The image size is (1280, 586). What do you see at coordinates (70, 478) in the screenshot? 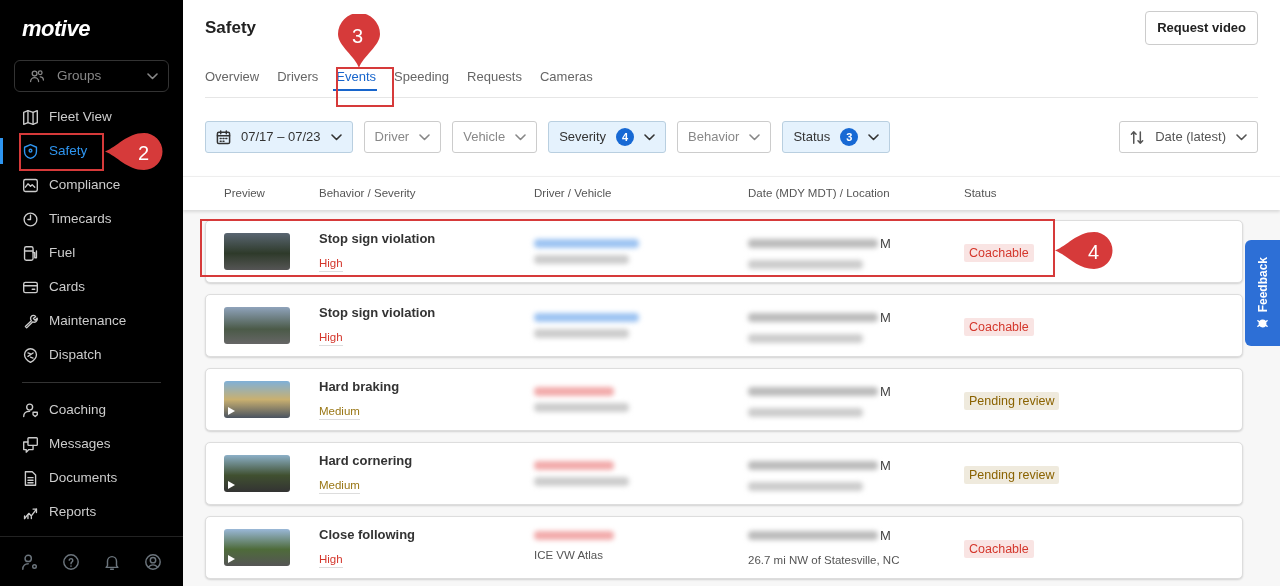
I see `nav-item: Documents` at bounding box center [70, 478].